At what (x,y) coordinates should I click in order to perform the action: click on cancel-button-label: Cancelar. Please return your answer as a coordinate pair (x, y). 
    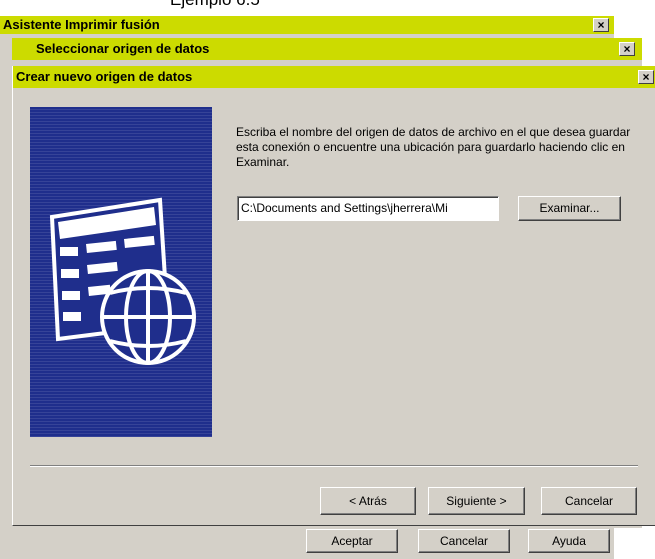
    Looking at the image, I should click on (589, 501).